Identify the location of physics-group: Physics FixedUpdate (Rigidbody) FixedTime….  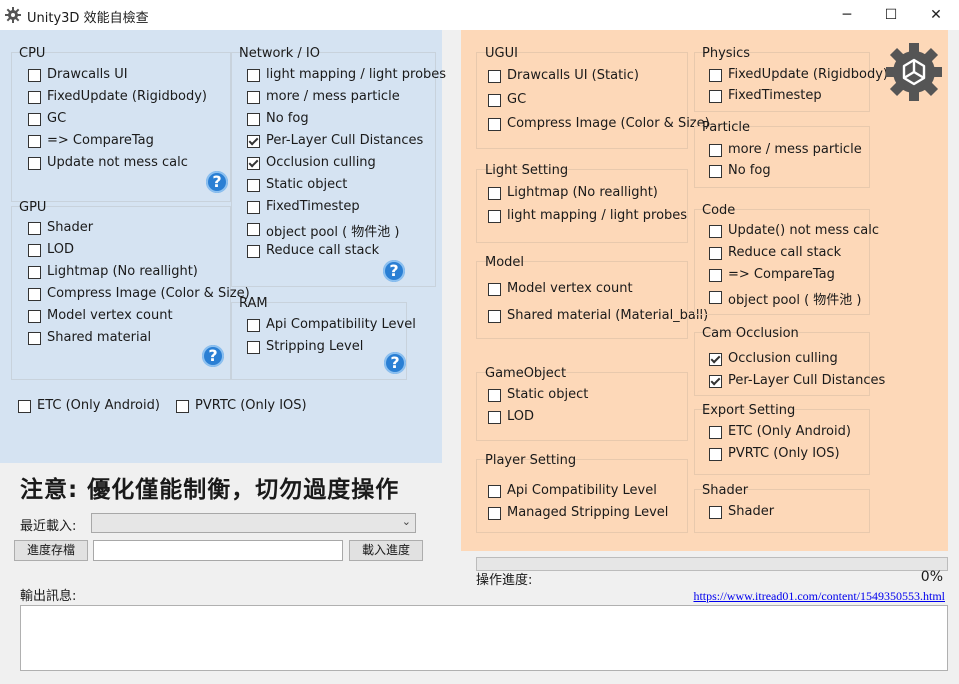
(791, 79).